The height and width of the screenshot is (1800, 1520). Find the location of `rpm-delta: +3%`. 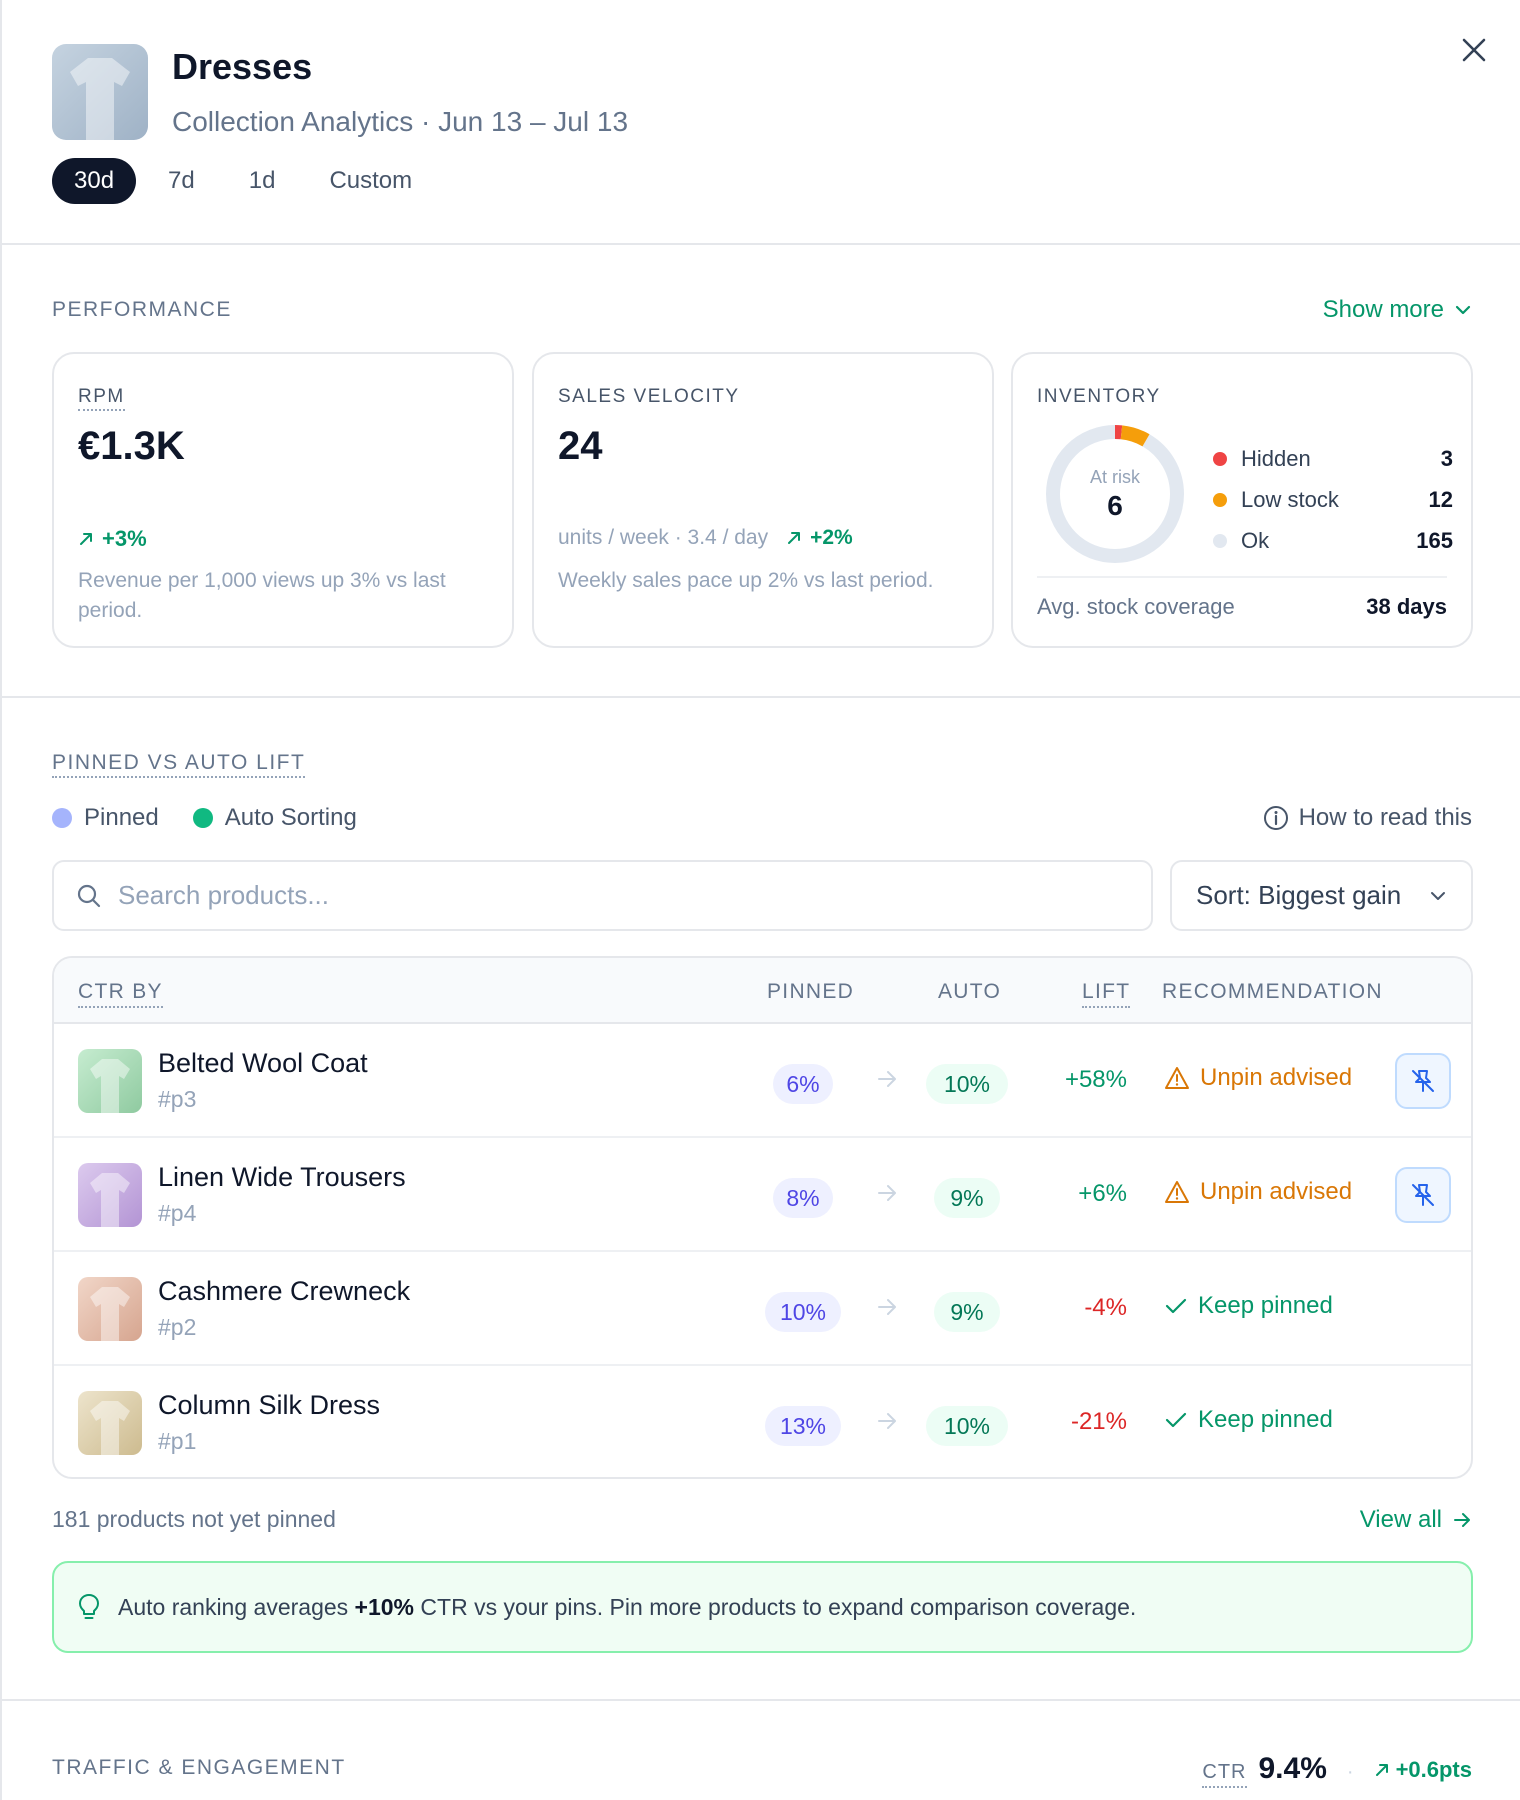

rpm-delta: +3% is located at coordinates (112, 539).